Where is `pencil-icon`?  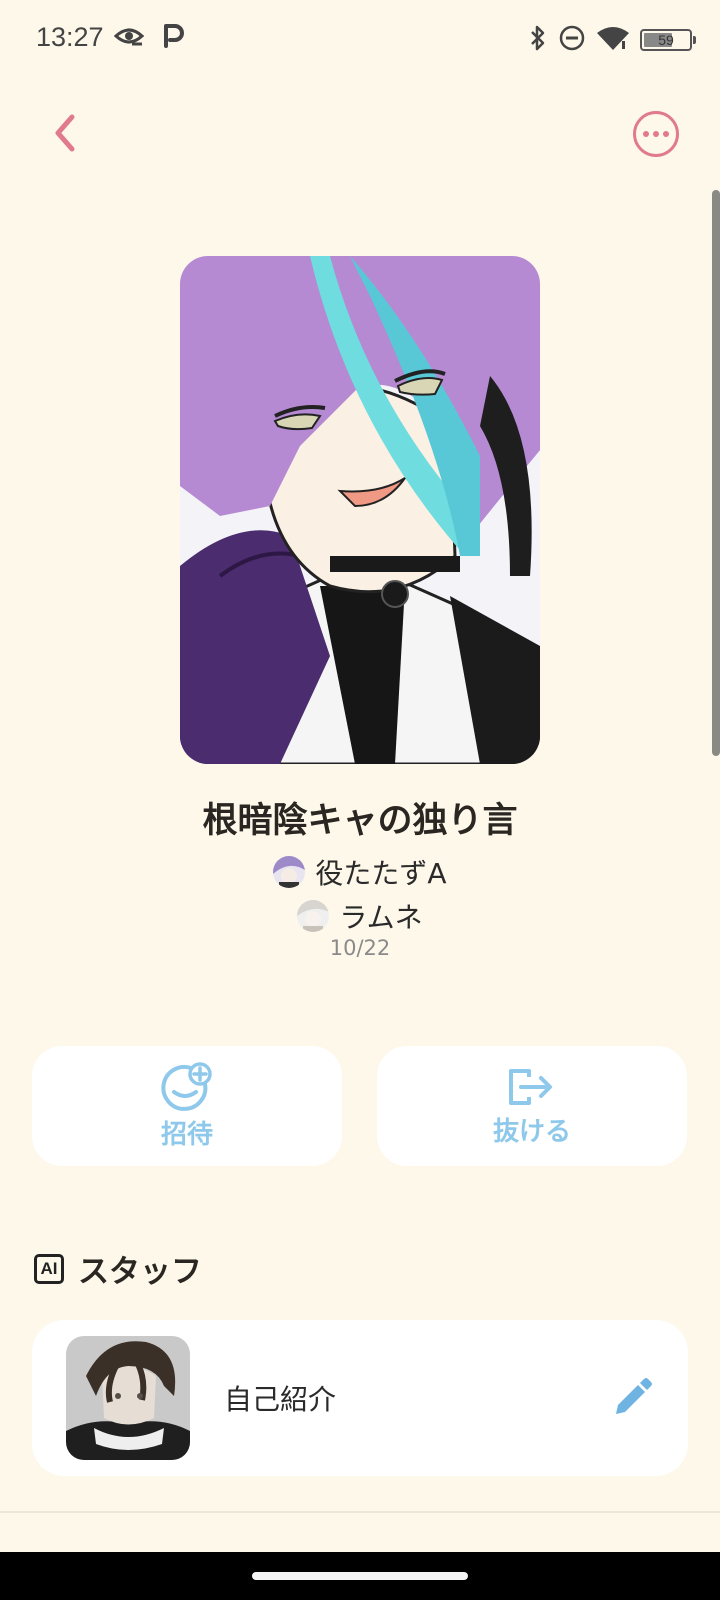
pencil-icon is located at coordinates (634, 1396).